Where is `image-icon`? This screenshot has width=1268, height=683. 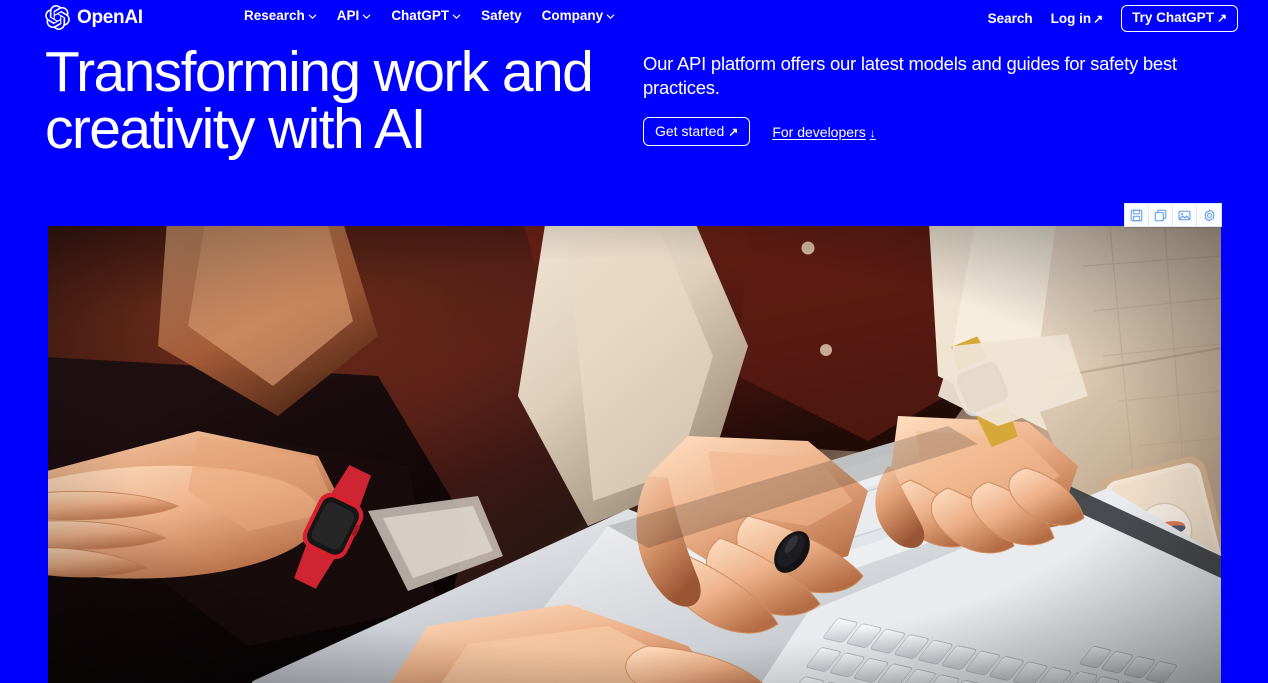
image-icon is located at coordinates (1185, 215).